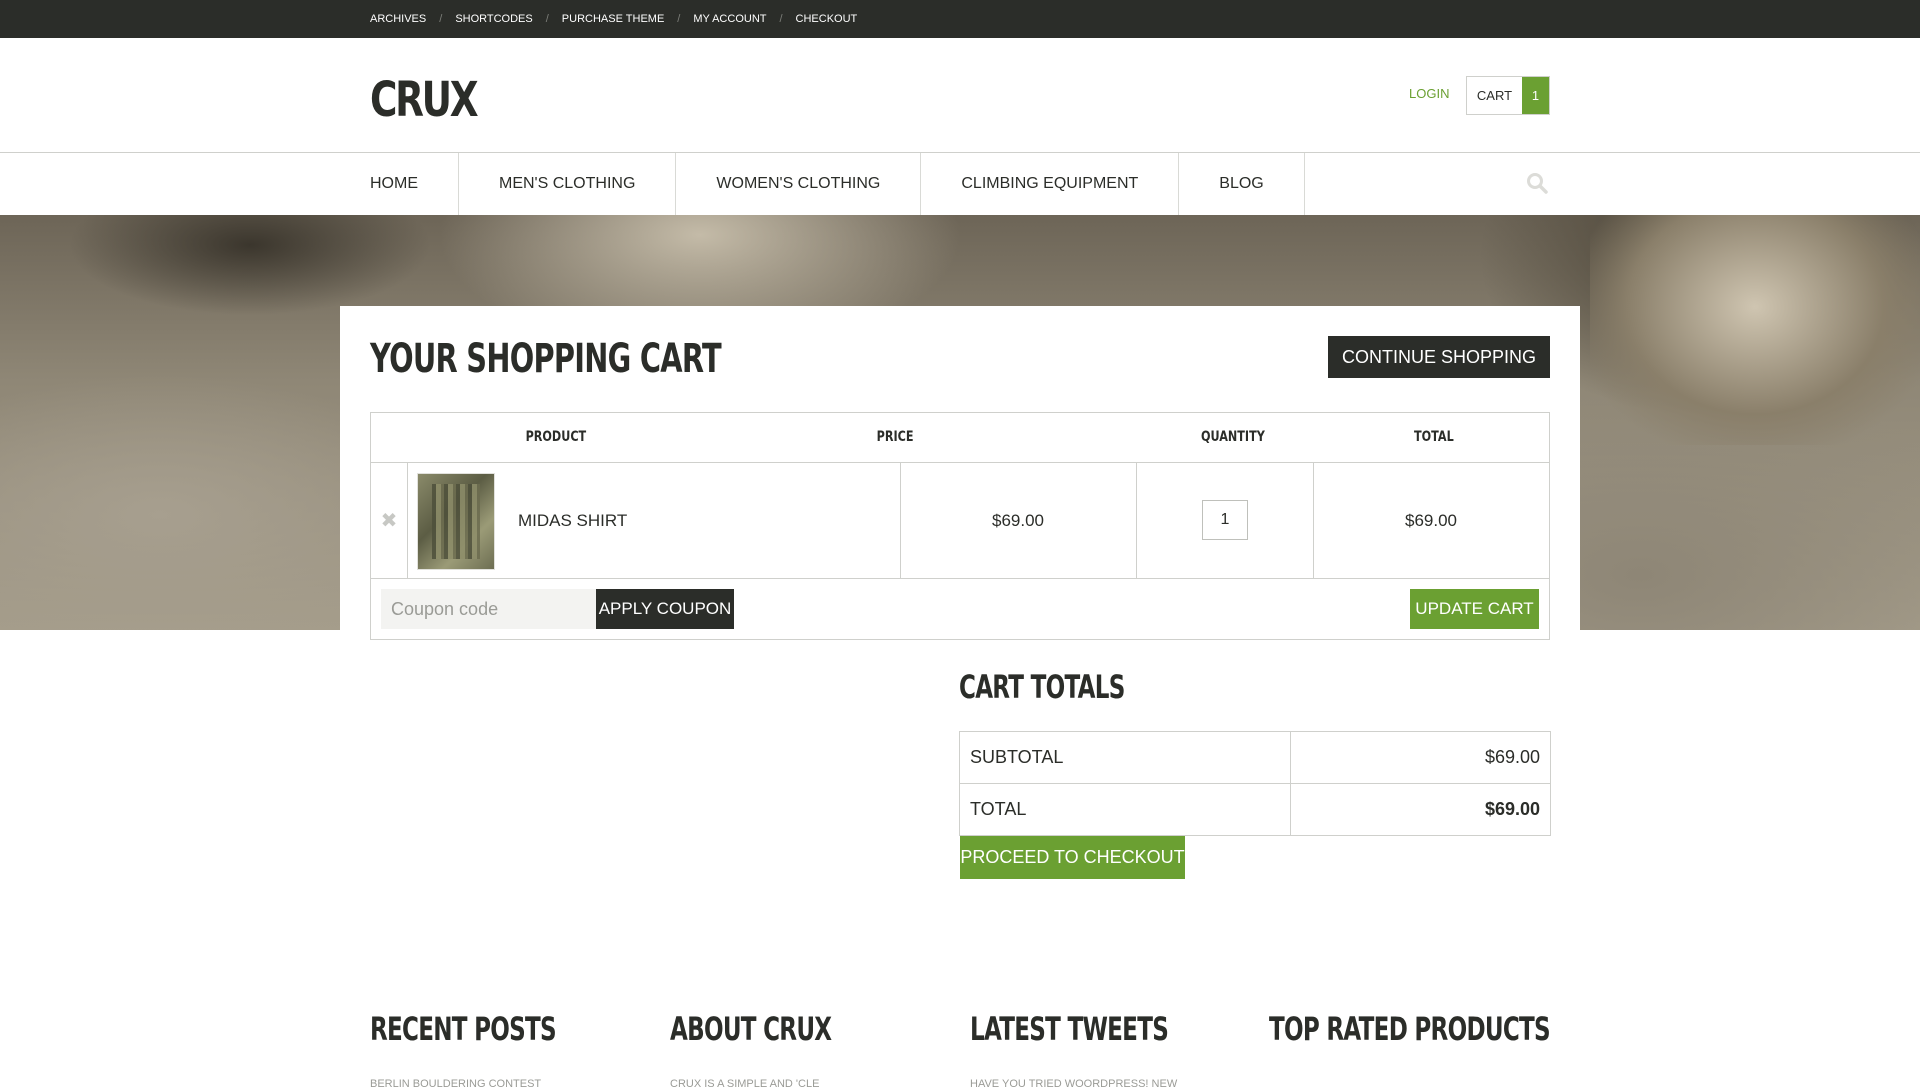  I want to click on nav-item-climbing-equipment: CLIMBING EQUIPMENT, so click(1050, 184).